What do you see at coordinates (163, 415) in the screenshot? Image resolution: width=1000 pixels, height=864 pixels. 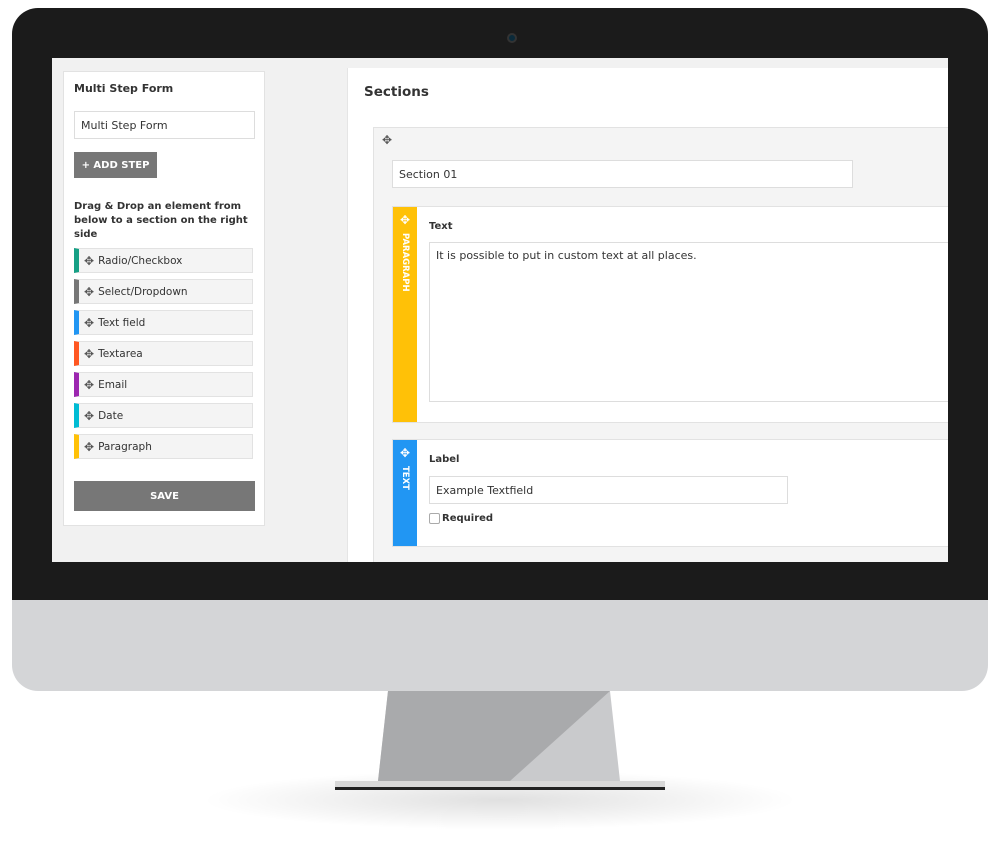 I see `element-date: ✥ Date` at bounding box center [163, 415].